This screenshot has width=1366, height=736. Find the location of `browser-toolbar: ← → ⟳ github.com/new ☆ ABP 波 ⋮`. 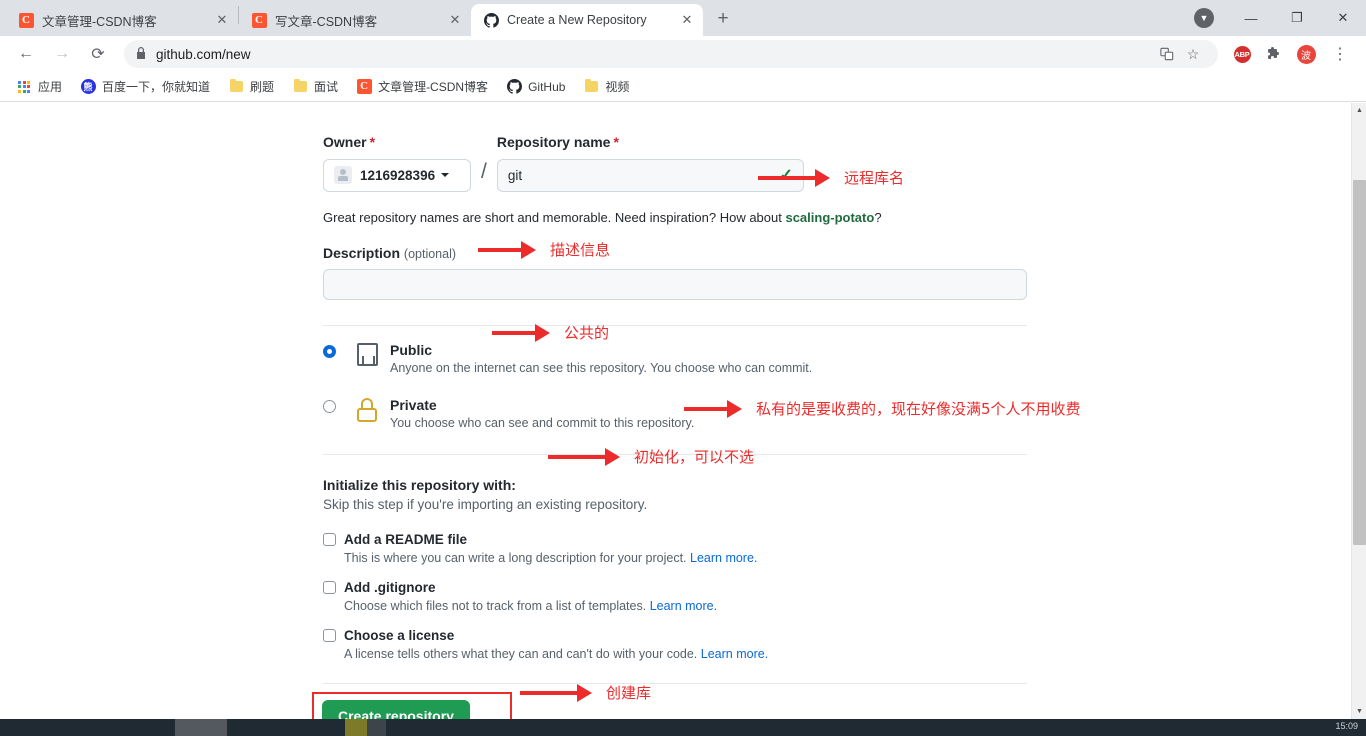

browser-toolbar: ← → ⟳ github.com/new ☆ ABP 波 ⋮ is located at coordinates (683, 54).